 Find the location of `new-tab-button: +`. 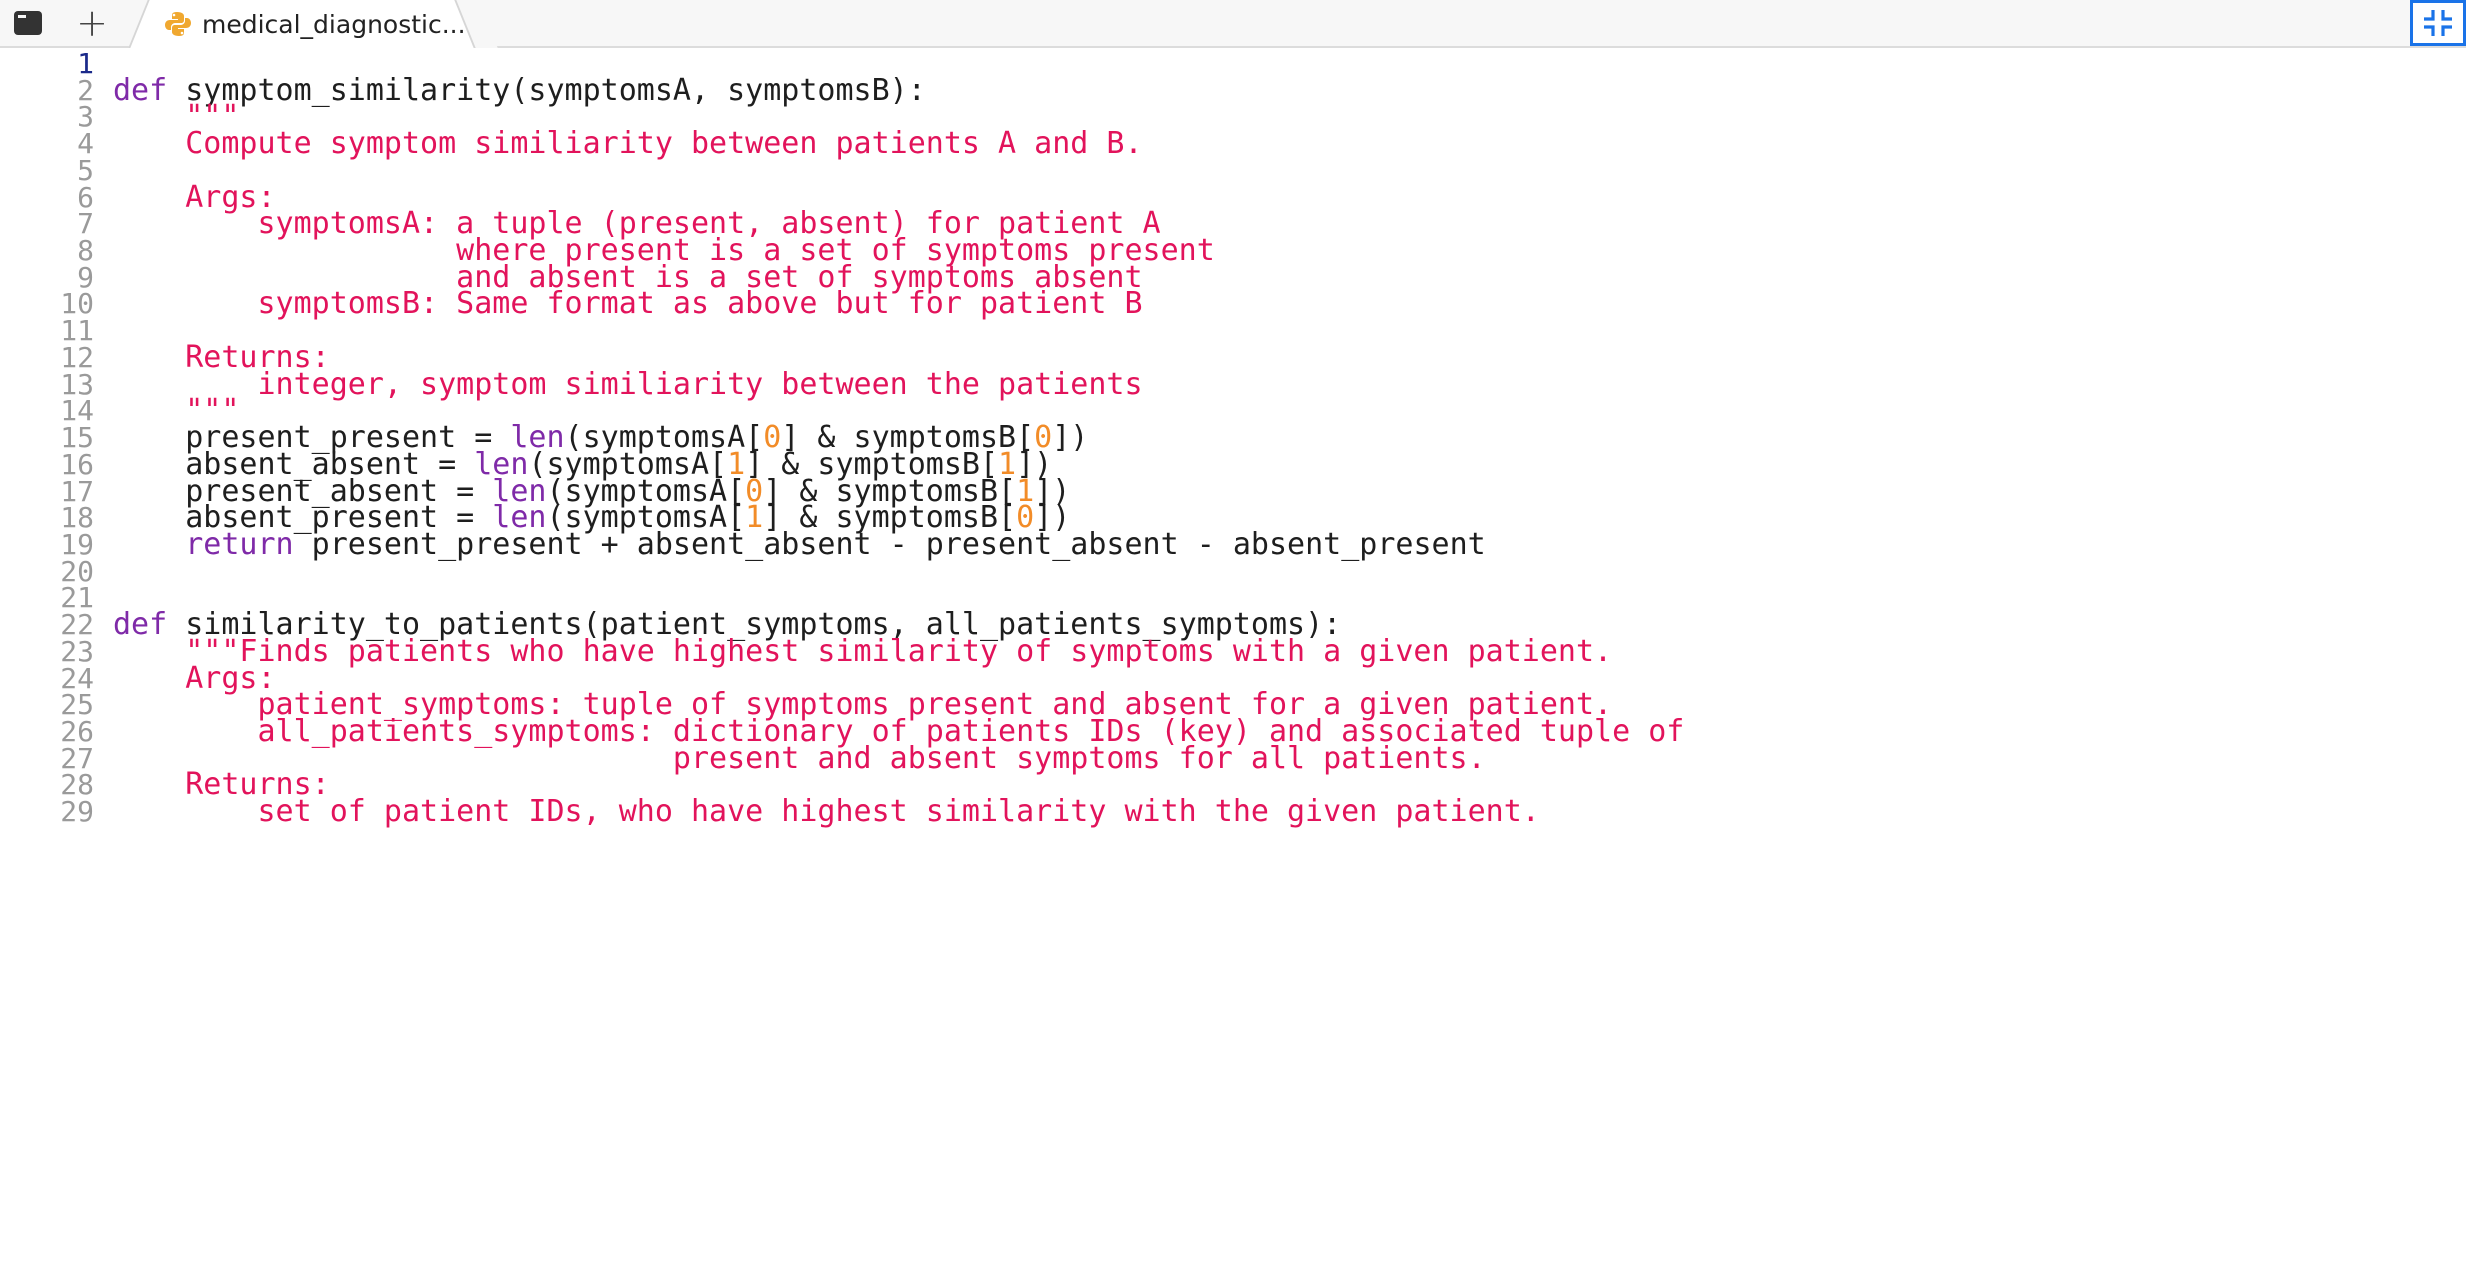

new-tab-button: + is located at coordinates (92, 23).